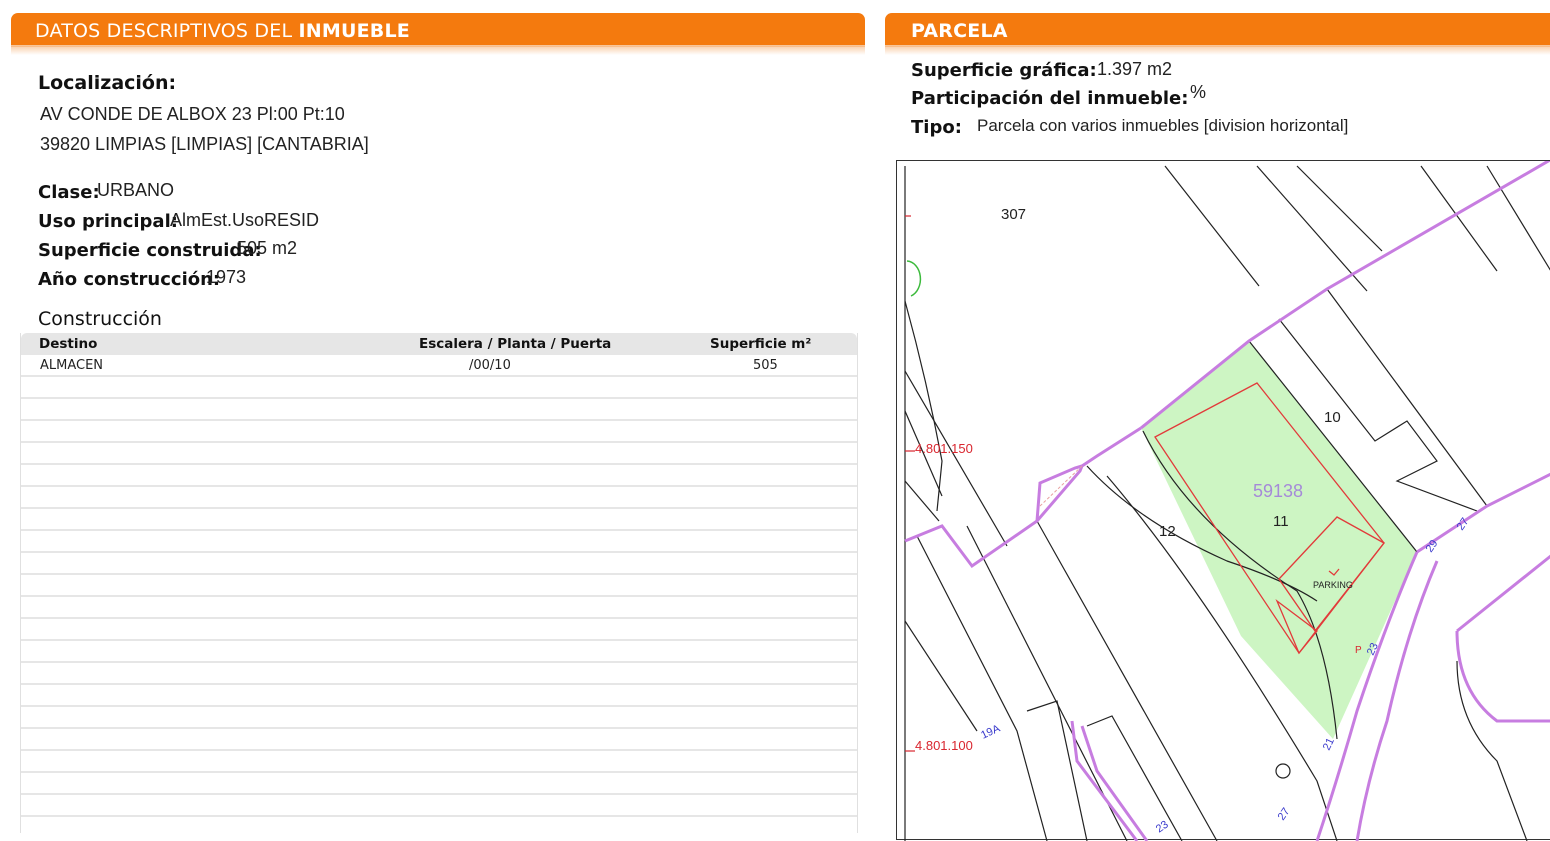 This screenshot has height=841, width=1550. I want to click on superficie-construida-value: 505 m2, so click(267, 248).